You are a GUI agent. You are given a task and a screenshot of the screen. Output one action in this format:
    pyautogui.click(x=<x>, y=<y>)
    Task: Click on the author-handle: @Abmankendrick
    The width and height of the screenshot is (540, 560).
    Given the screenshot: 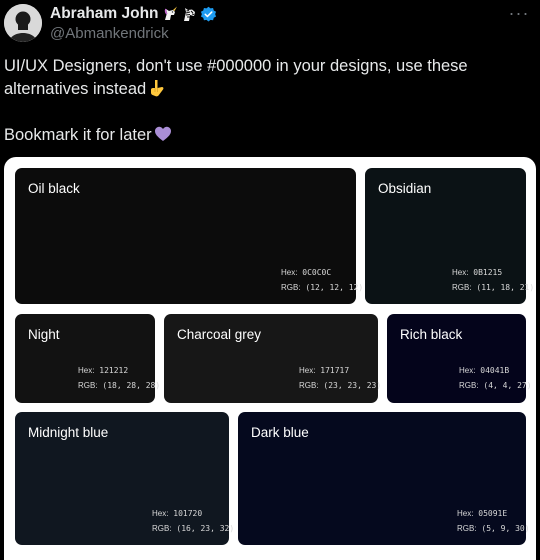 What is the action you would take?
    pyautogui.click(x=109, y=33)
    